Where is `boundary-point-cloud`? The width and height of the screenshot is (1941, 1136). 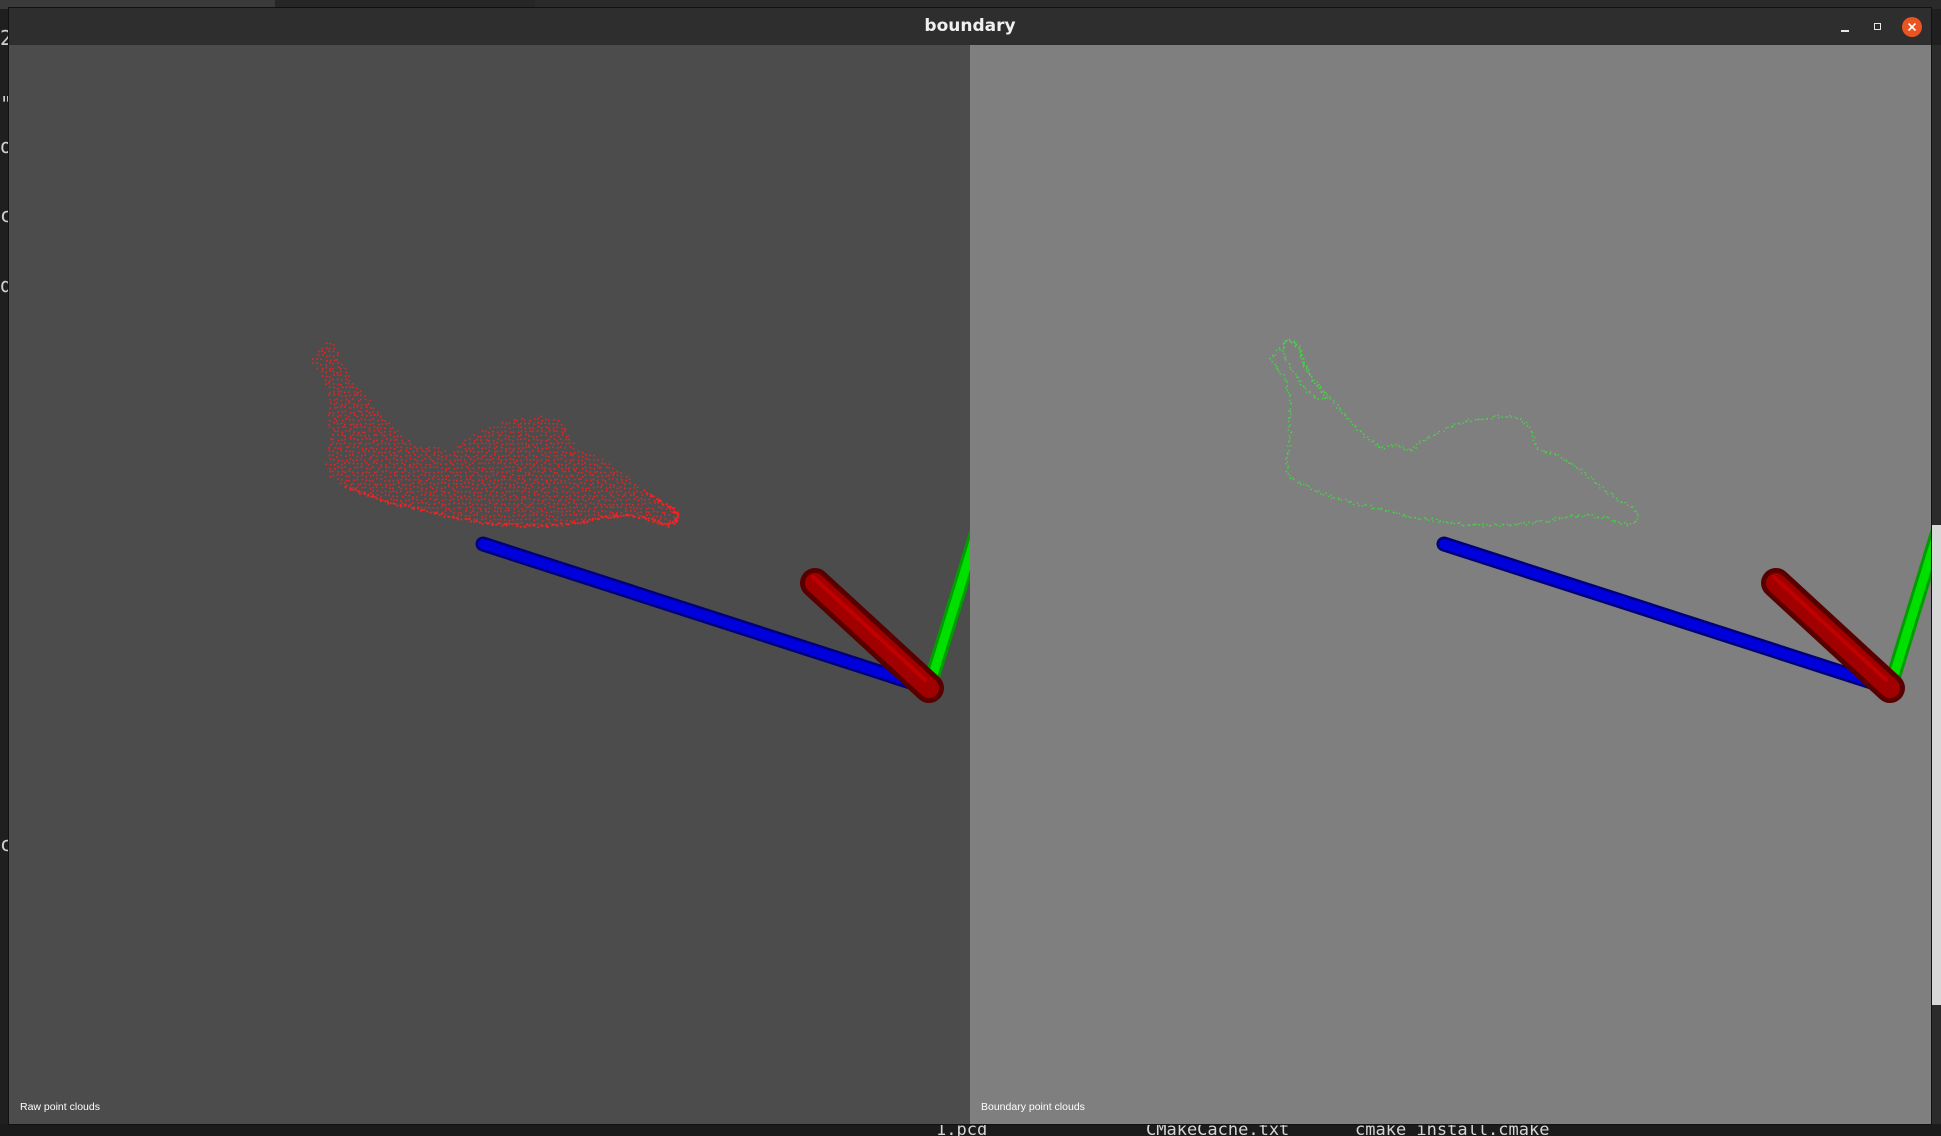 boundary-point-cloud is located at coordinates (1454, 433).